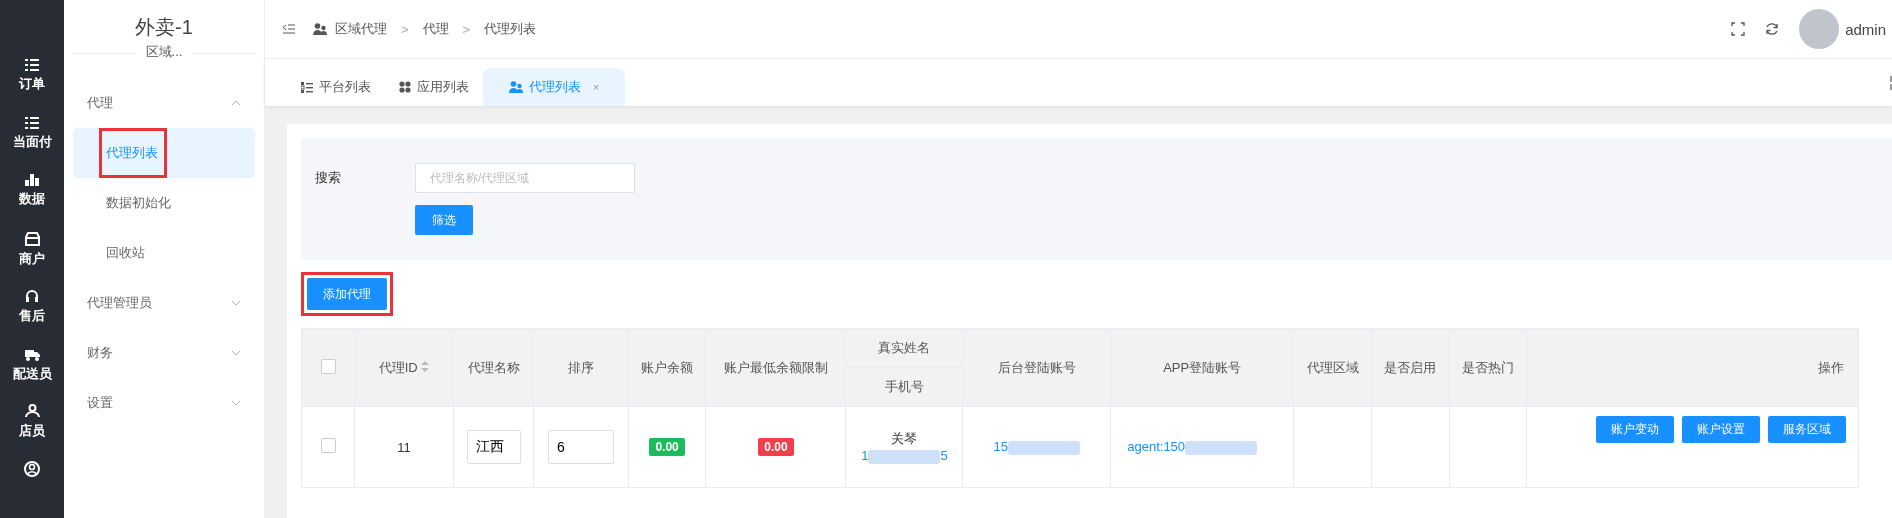  I want to click on column-header: 排序, so click(580, 367).